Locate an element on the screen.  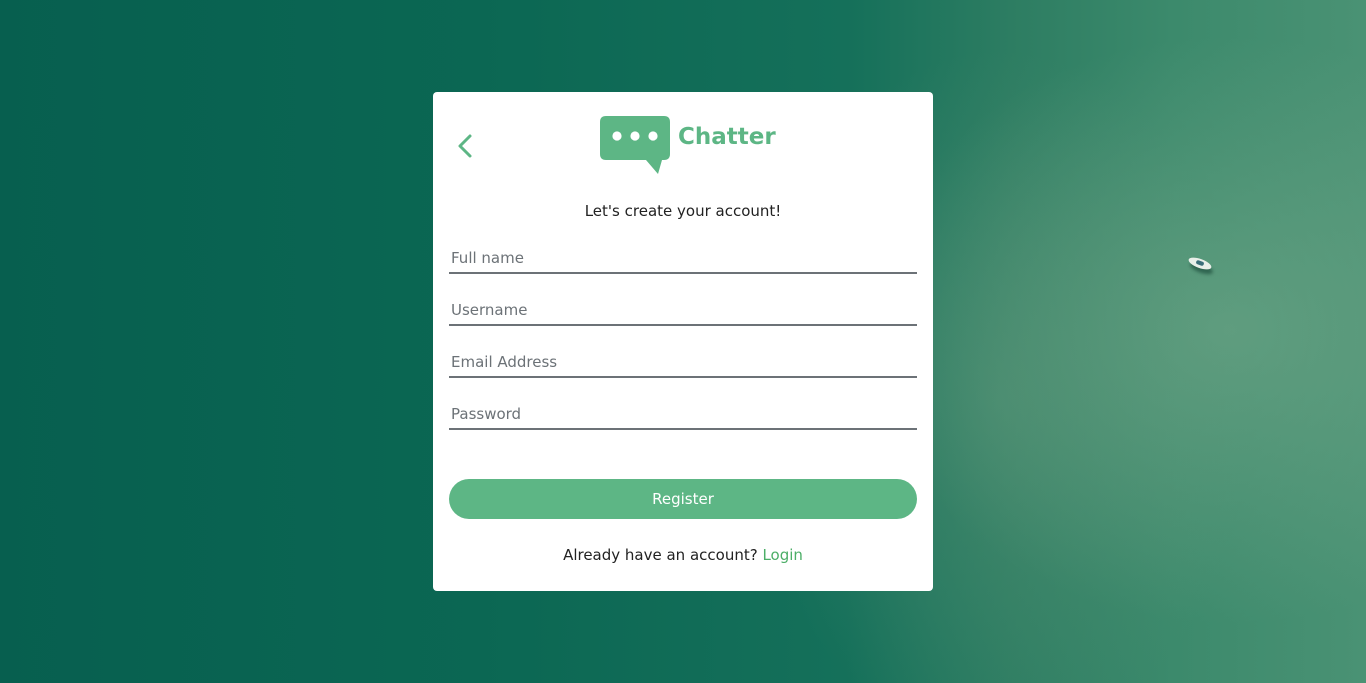
email-field is located at coordinates (683, 363).